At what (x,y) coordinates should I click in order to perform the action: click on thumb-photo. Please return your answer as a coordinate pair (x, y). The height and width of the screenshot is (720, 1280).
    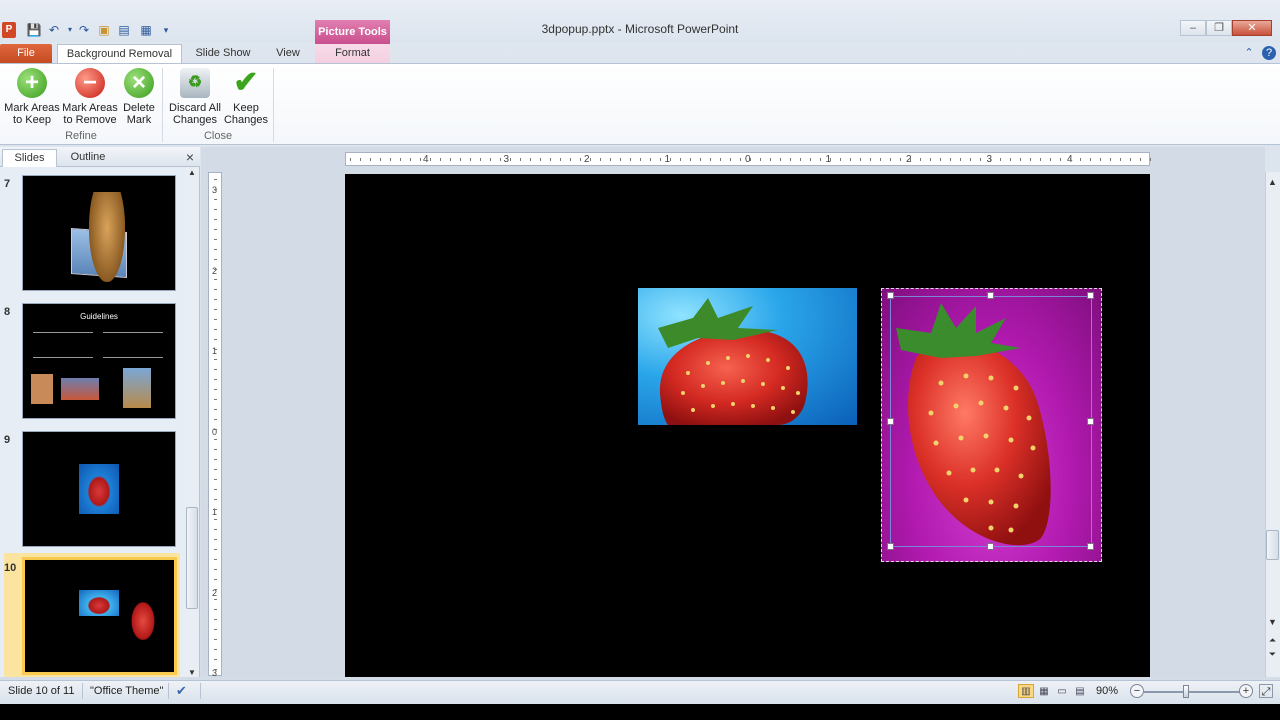
    Looking at the image, I should click on (80, 389).